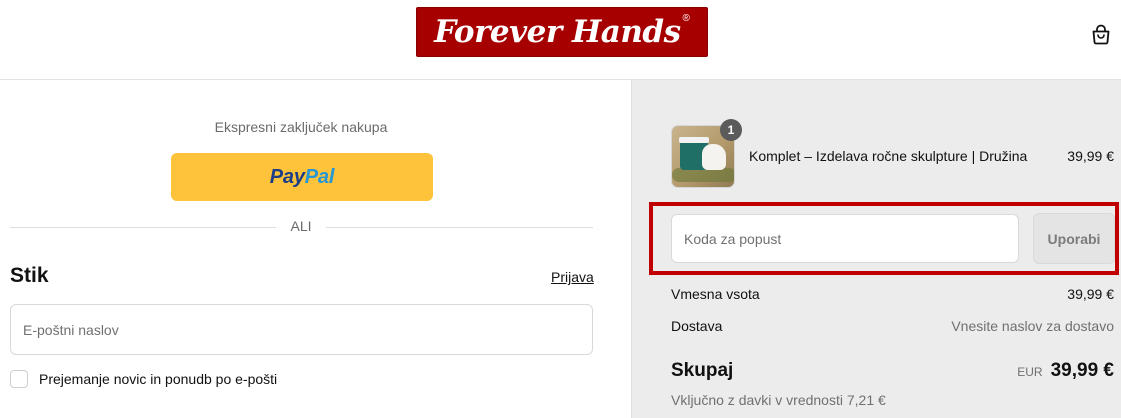  Describe the element at coordinates (697, 326) in the screenshot. I see `shipping-label: Dostava` at that location.